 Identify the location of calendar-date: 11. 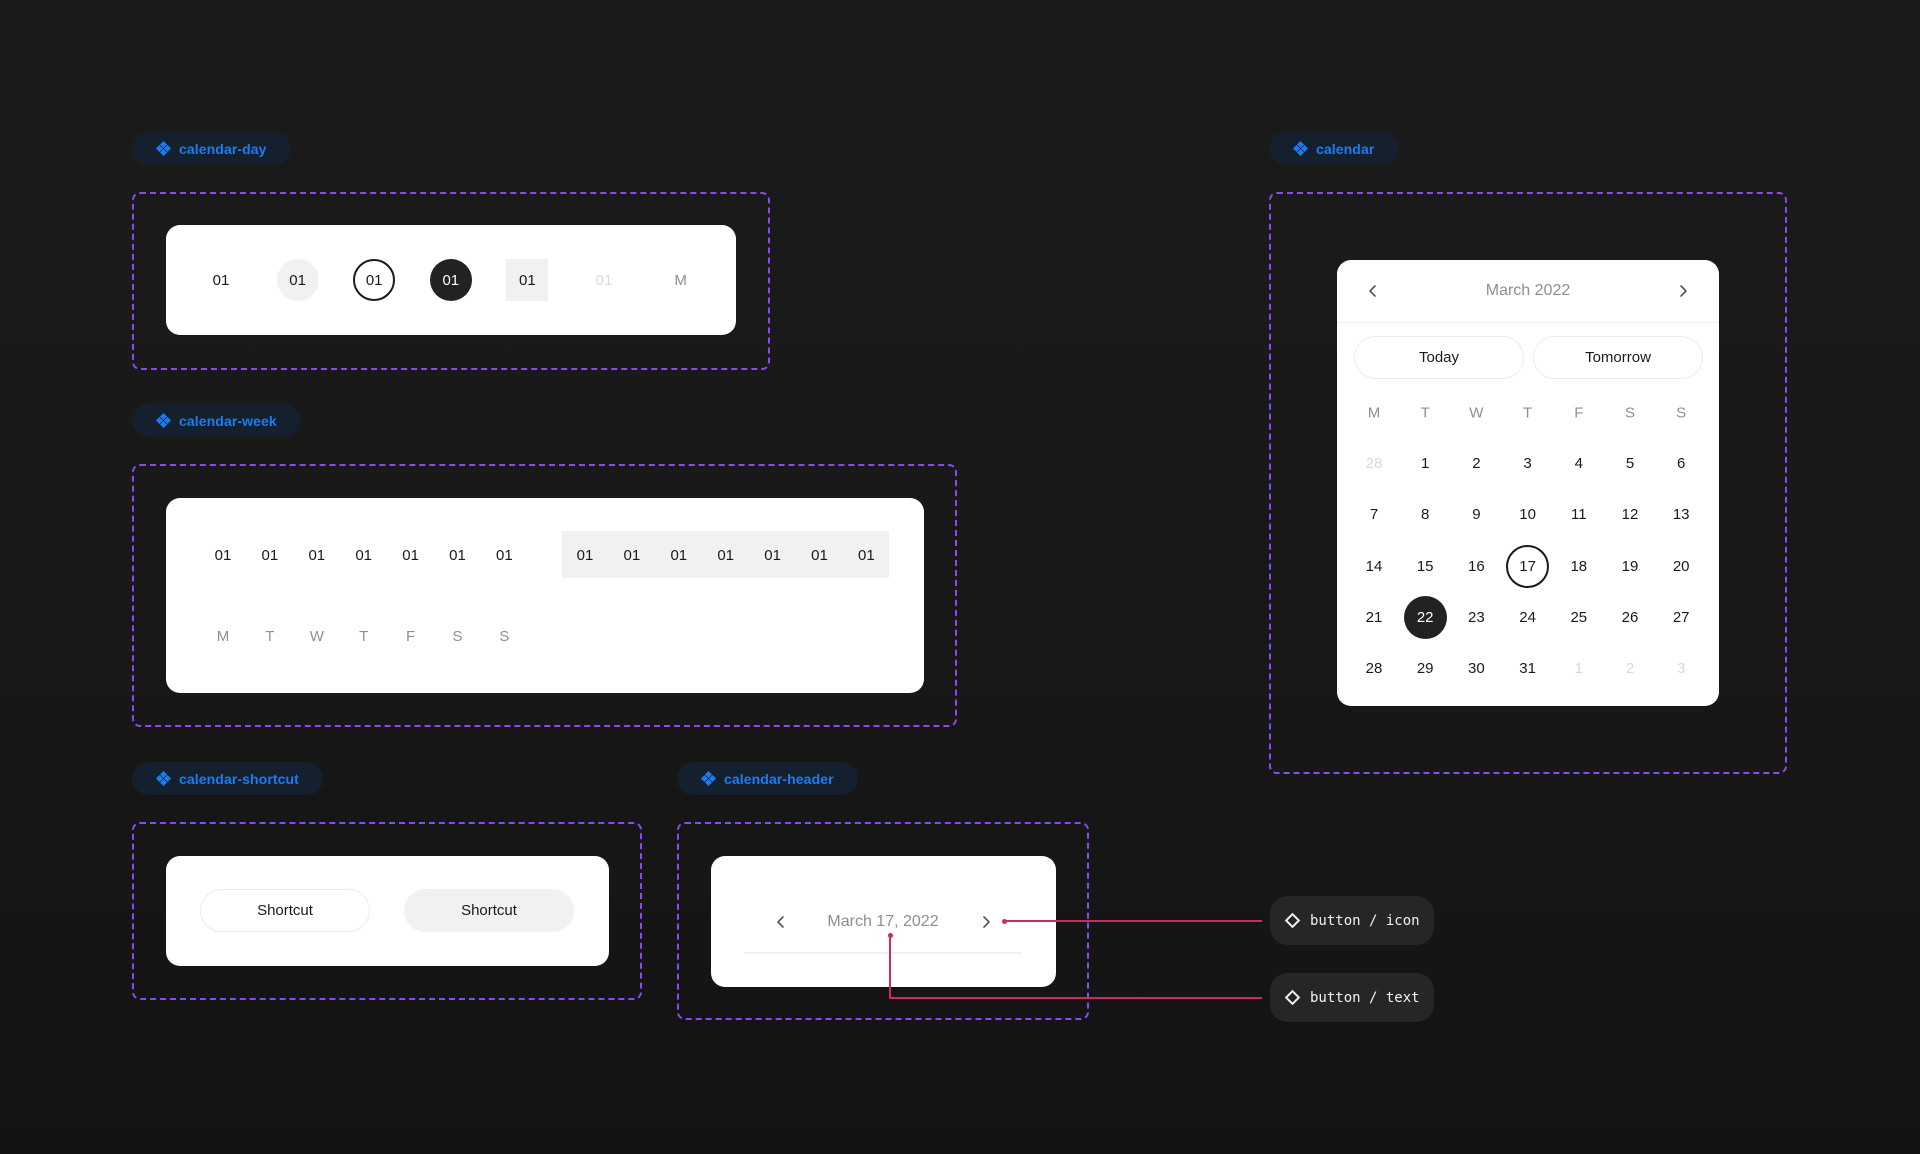
(1578, 514).